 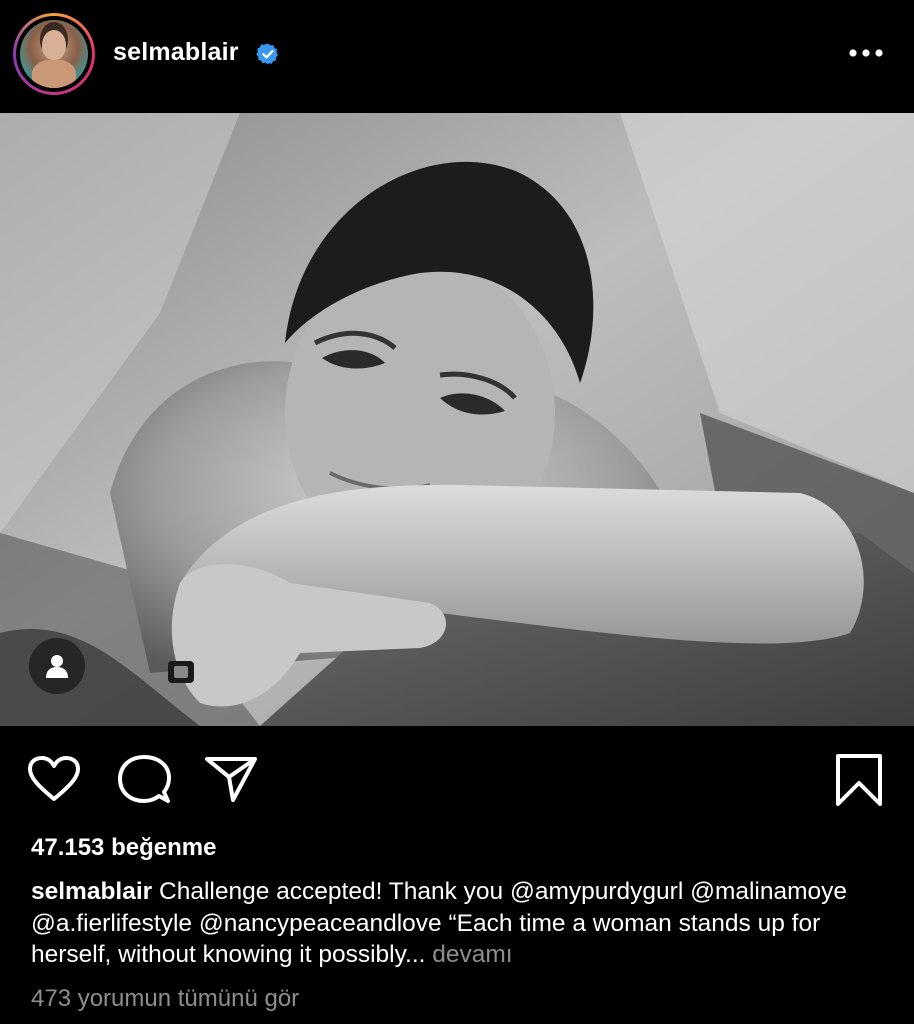 What do you see at coordinates (165, 999) in the screenshot?
I see `view-all-comments-link: 473 yorumun tümünü gör` at bounding box center [165, 999].